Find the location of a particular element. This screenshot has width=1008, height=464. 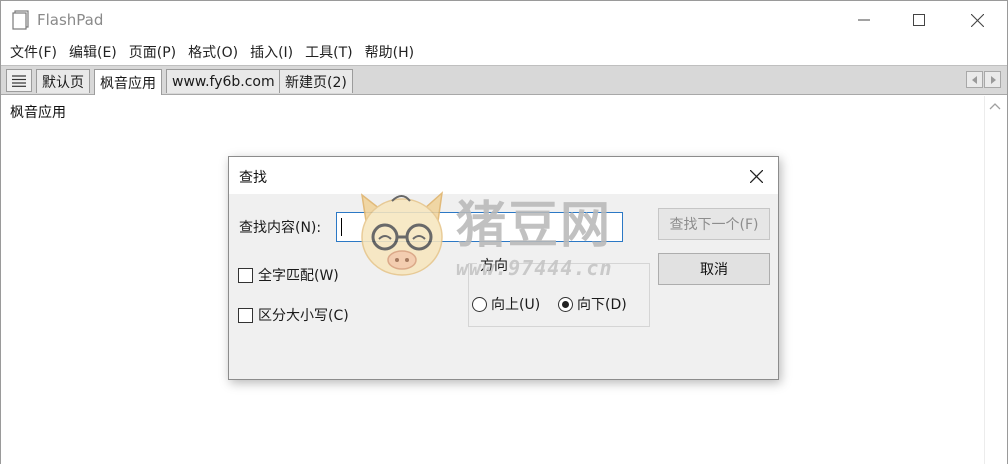

whole-word-label: 全字匹配(W) is located at coordinates (298, 275).